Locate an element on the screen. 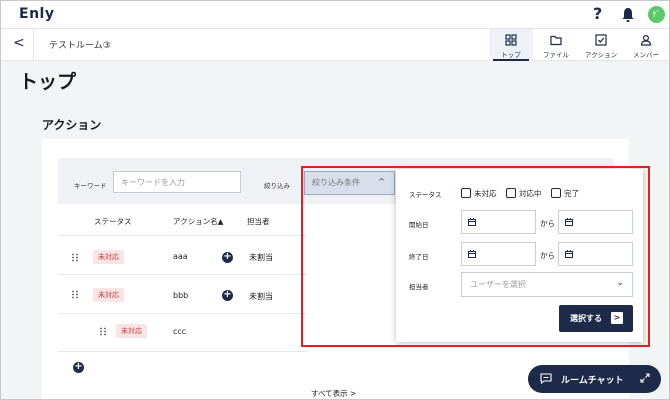 This screenshot has width=670, height=400. room-bar: < テストルーム③ トップ ファイル アクション メンバー is located at coordinates (335, 45).